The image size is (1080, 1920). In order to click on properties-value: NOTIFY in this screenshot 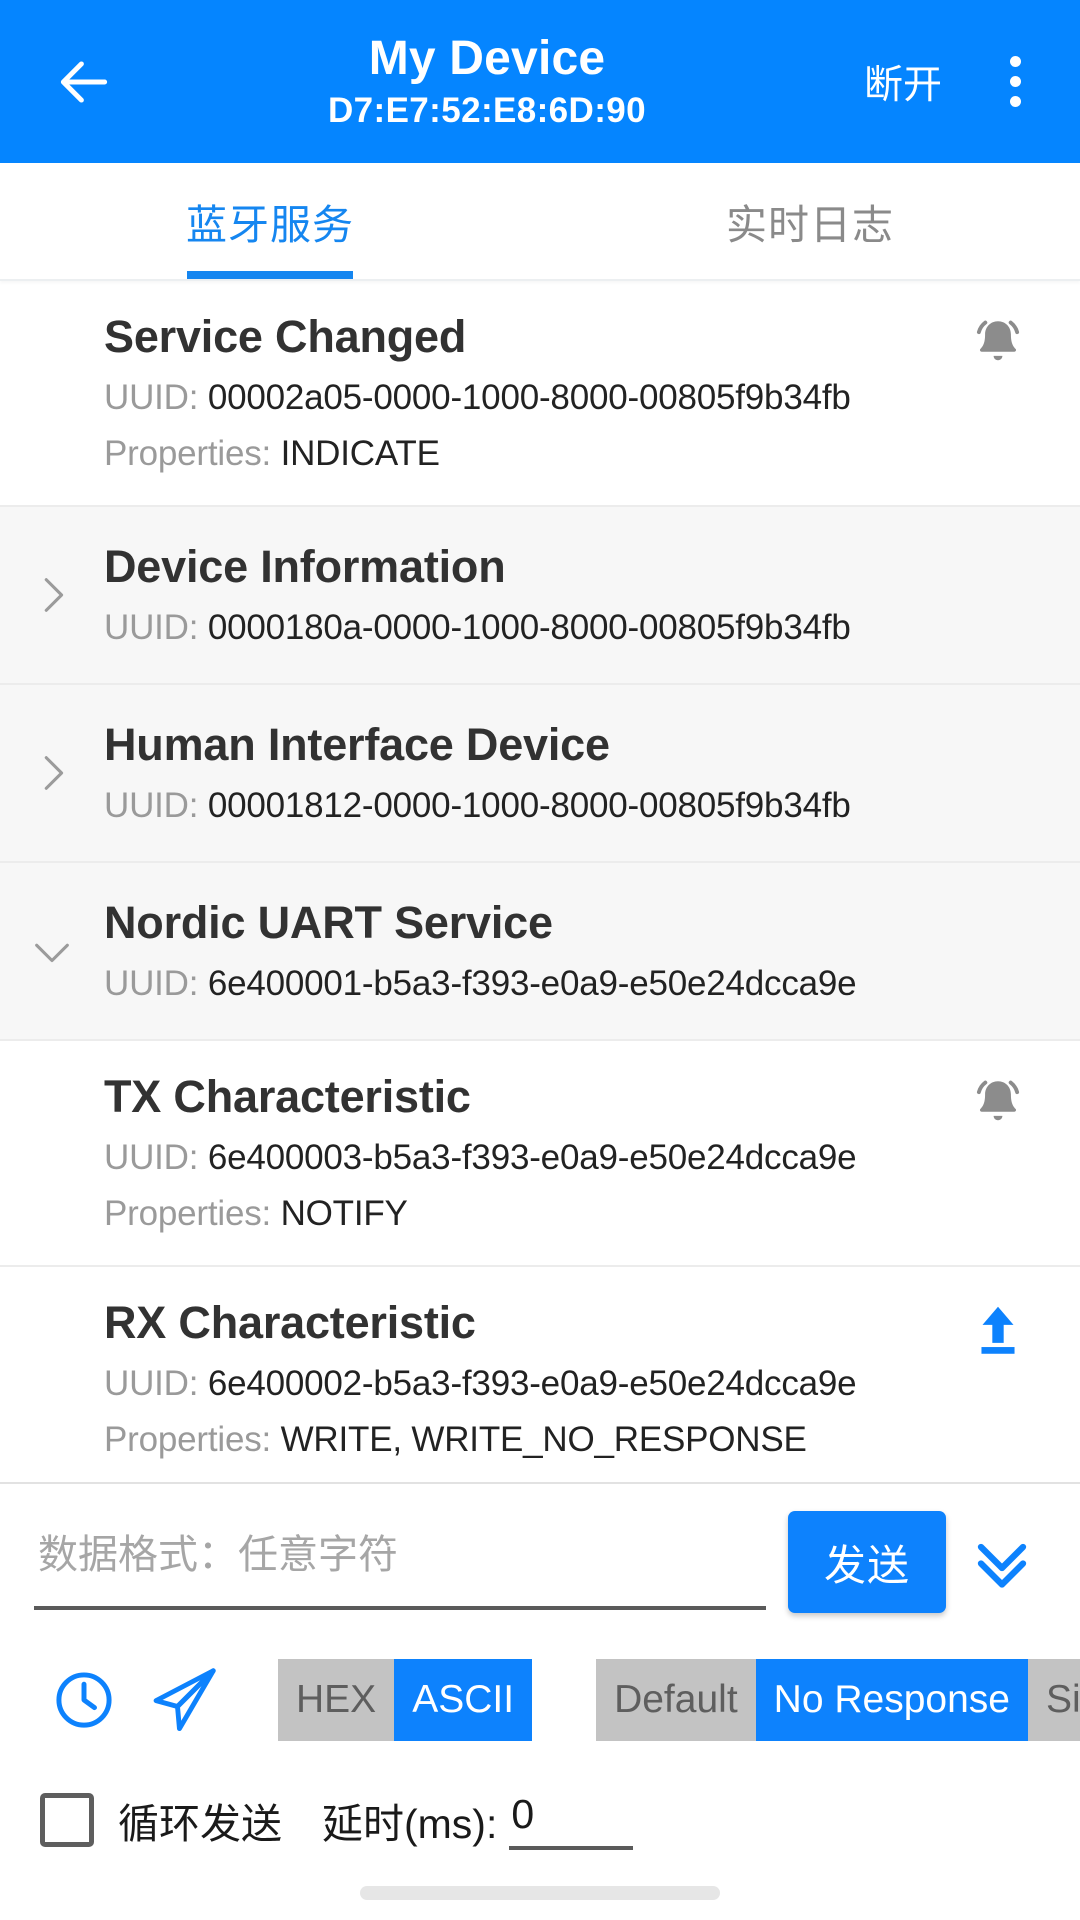, I will do `click(344, 1213)`.